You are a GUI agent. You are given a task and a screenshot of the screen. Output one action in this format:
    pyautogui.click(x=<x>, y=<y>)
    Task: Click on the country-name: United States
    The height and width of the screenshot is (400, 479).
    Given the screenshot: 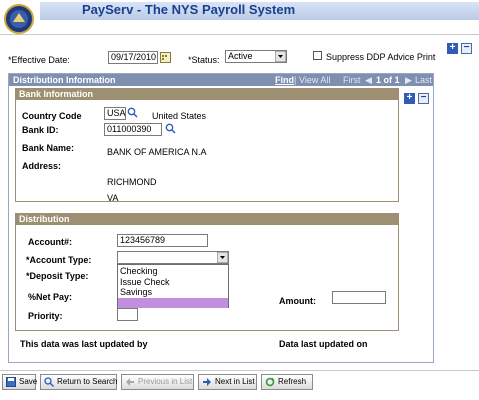 What is the action you would take?
    pyautogui.click(x=179, y=116)
    